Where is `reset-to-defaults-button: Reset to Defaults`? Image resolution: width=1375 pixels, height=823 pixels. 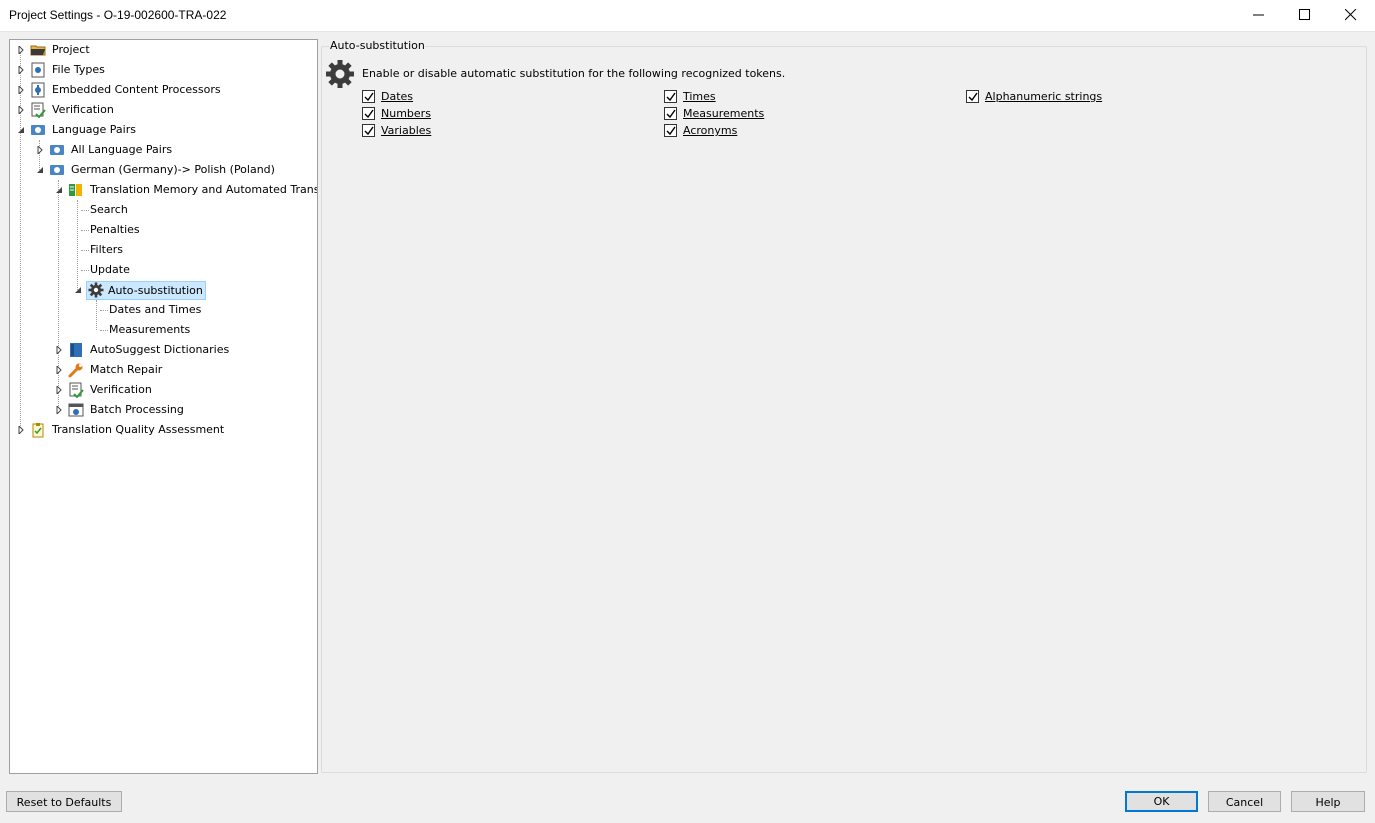 reset-to-defaults-button: Reset to Defaults is located at coordinates (64, 801).